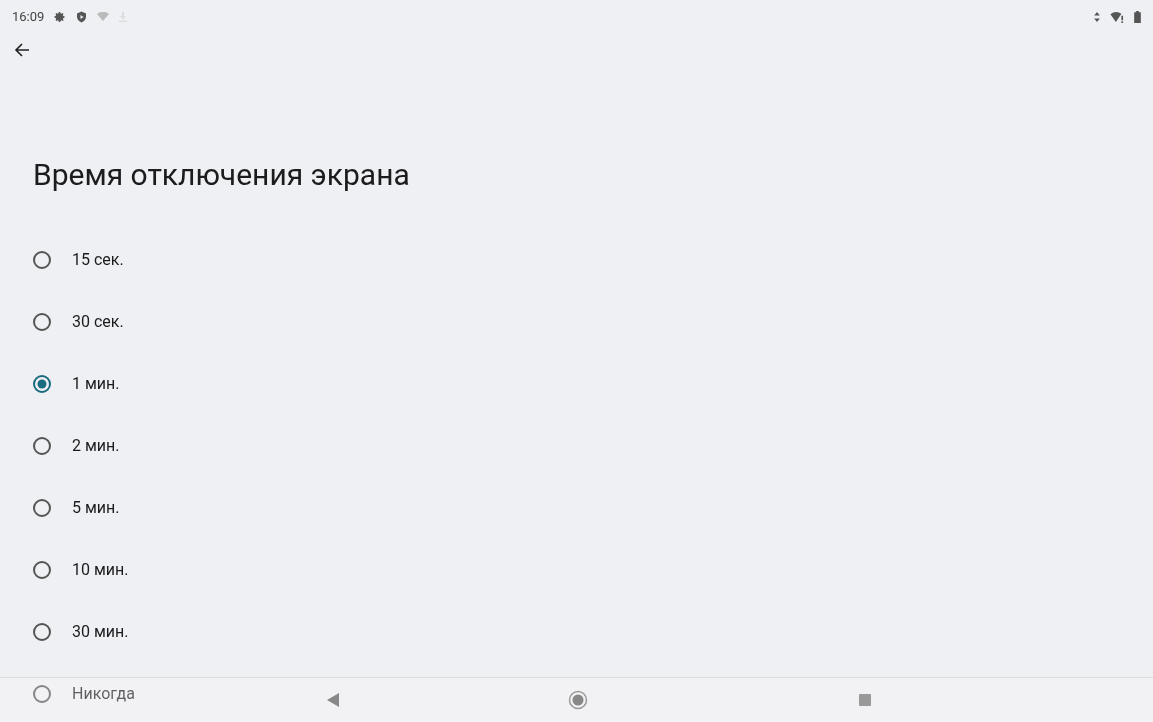 The width and height of the screenshot is (1153, 722). What do you see at coordinates (1137, 17) in the screenshot?
I see `battery-icon` at bounding box center [1137, 17].